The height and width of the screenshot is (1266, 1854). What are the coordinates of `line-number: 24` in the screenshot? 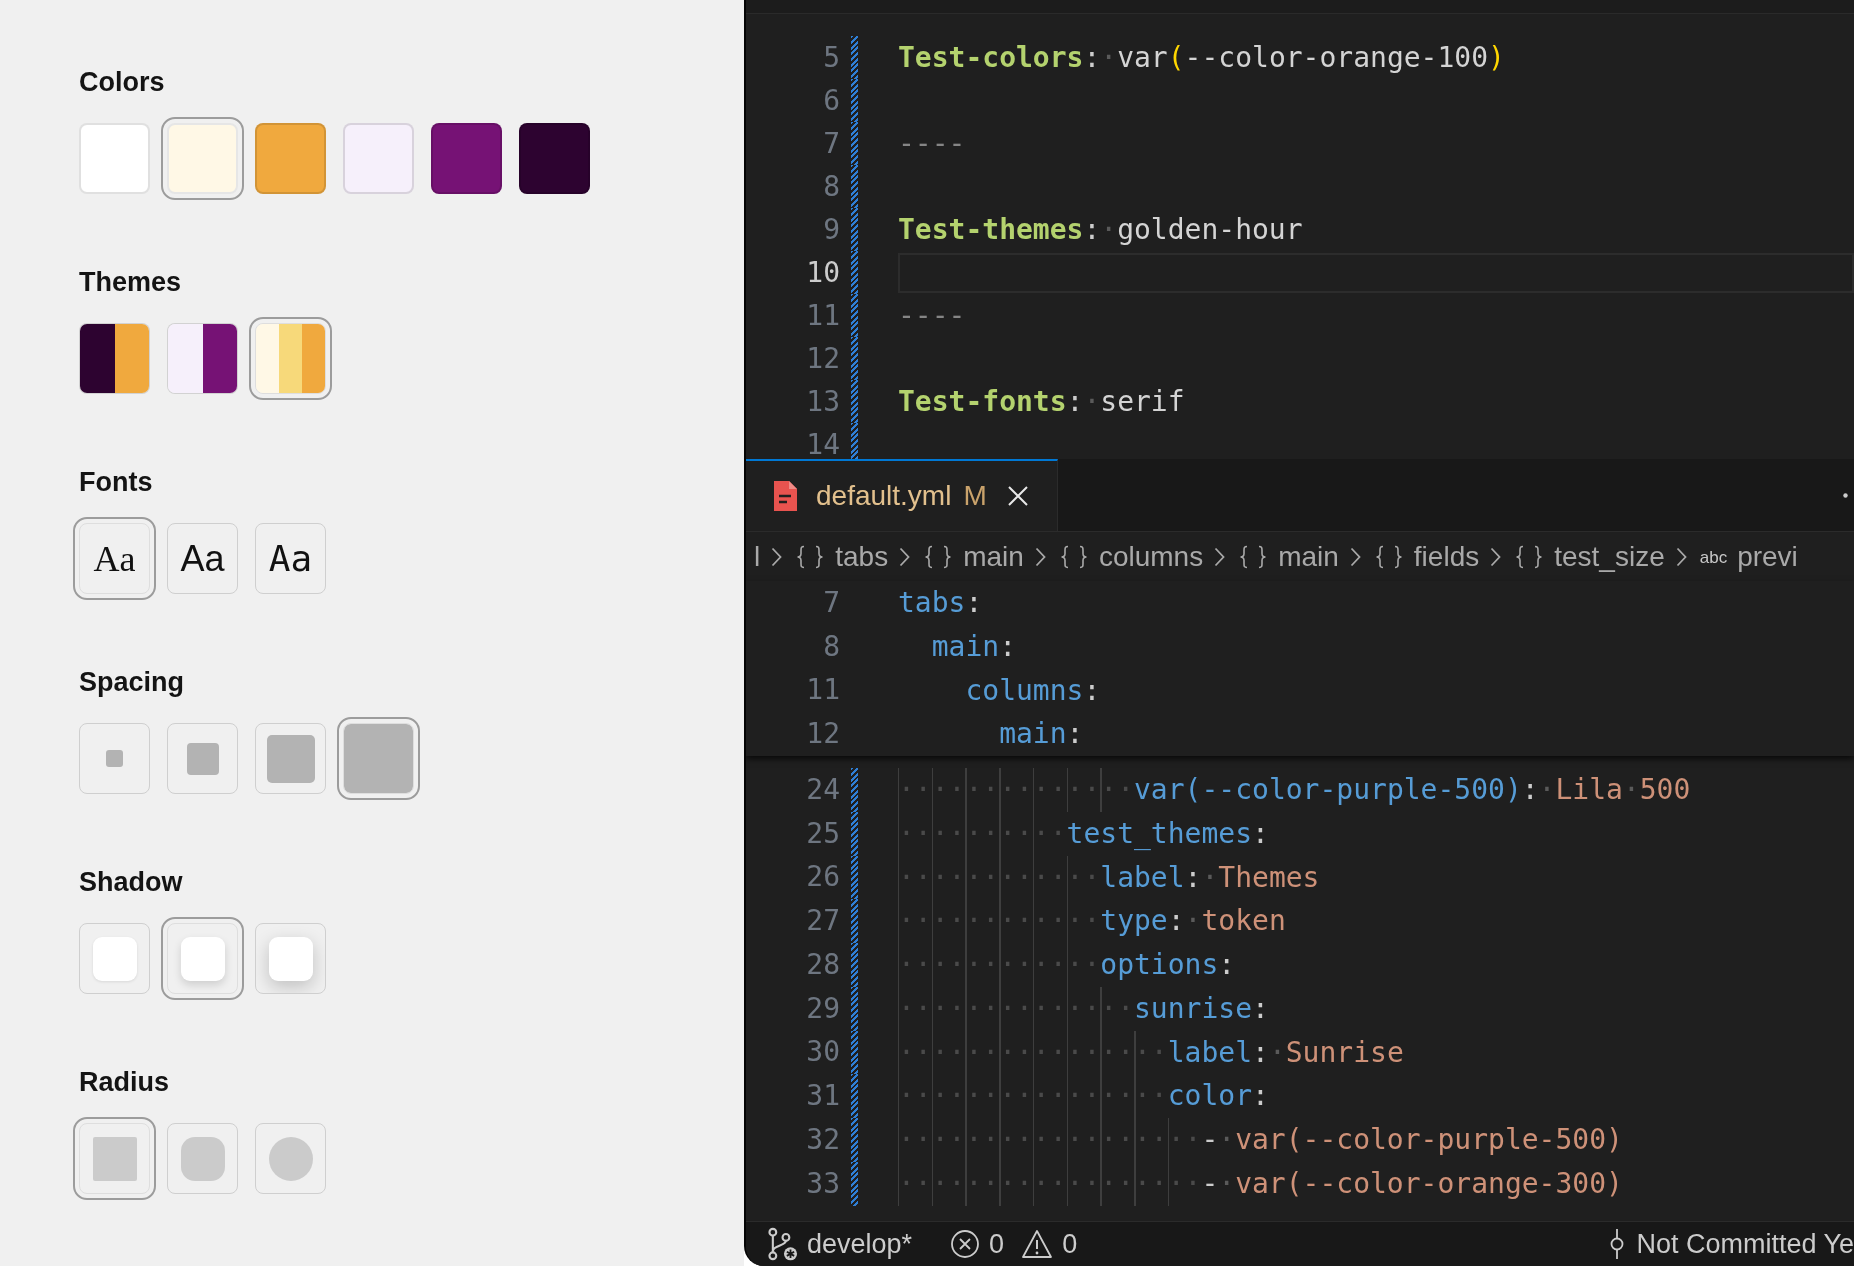 It's located at (822, 789).